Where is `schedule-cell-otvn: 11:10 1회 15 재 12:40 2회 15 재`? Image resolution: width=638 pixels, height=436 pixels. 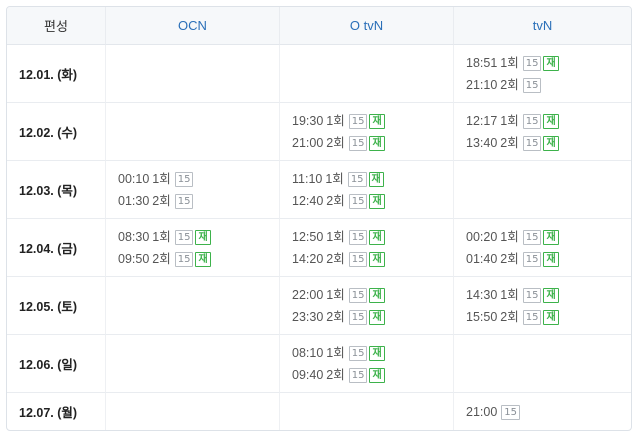
schedule-cell-otvn: 11:10 1회 15 재 12:40 2회 15 재 is located at coordinates (367, 190).